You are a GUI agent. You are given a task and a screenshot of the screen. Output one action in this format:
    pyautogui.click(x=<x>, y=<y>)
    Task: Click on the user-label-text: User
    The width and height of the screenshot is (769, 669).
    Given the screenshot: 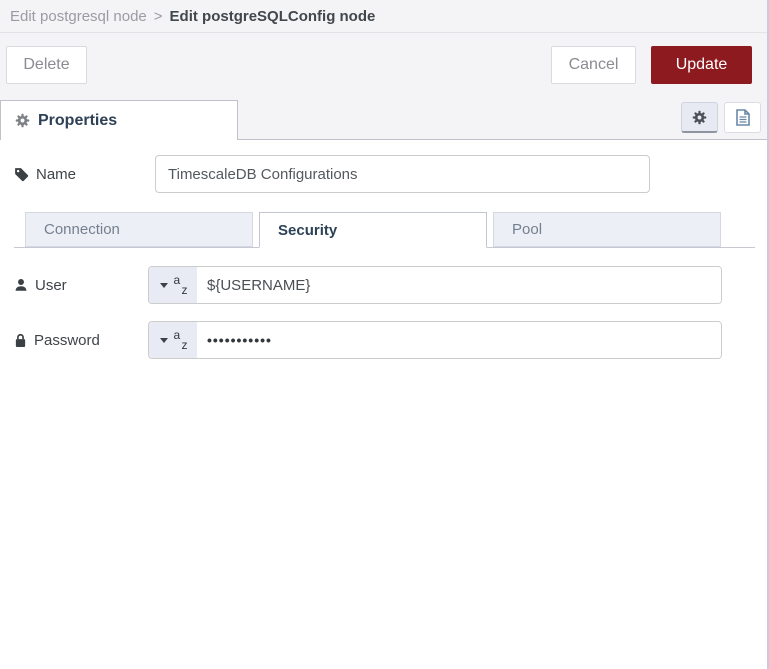 What is the action you would take?
    pyautogui.click(x=51, y=285)
    